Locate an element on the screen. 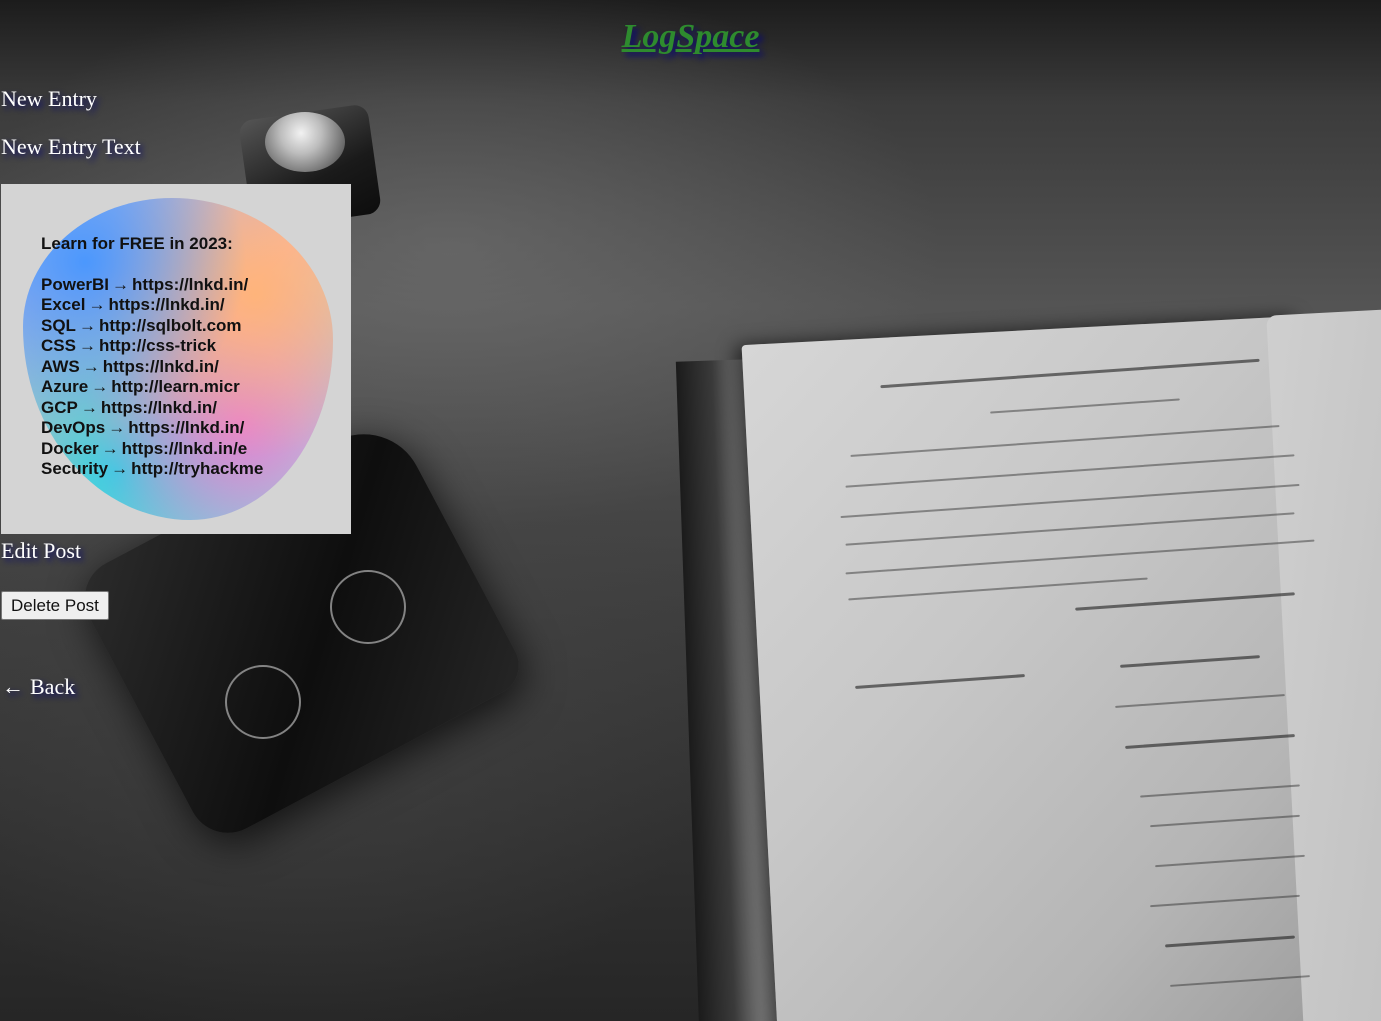 The width and height of the screenshot is (1381, 1021). post-image-line-name: DevOps is located at coordinates (73, 427).